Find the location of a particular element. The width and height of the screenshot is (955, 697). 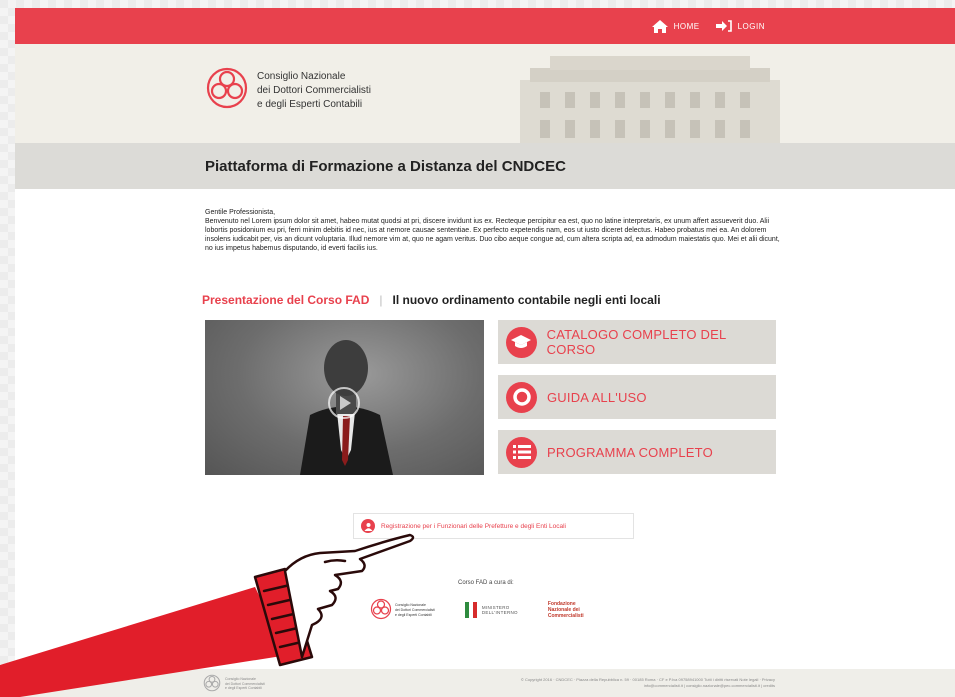

catalog-button: CATALOGO COMPLETO DEL CORSO is located at coordinates (637, 342).